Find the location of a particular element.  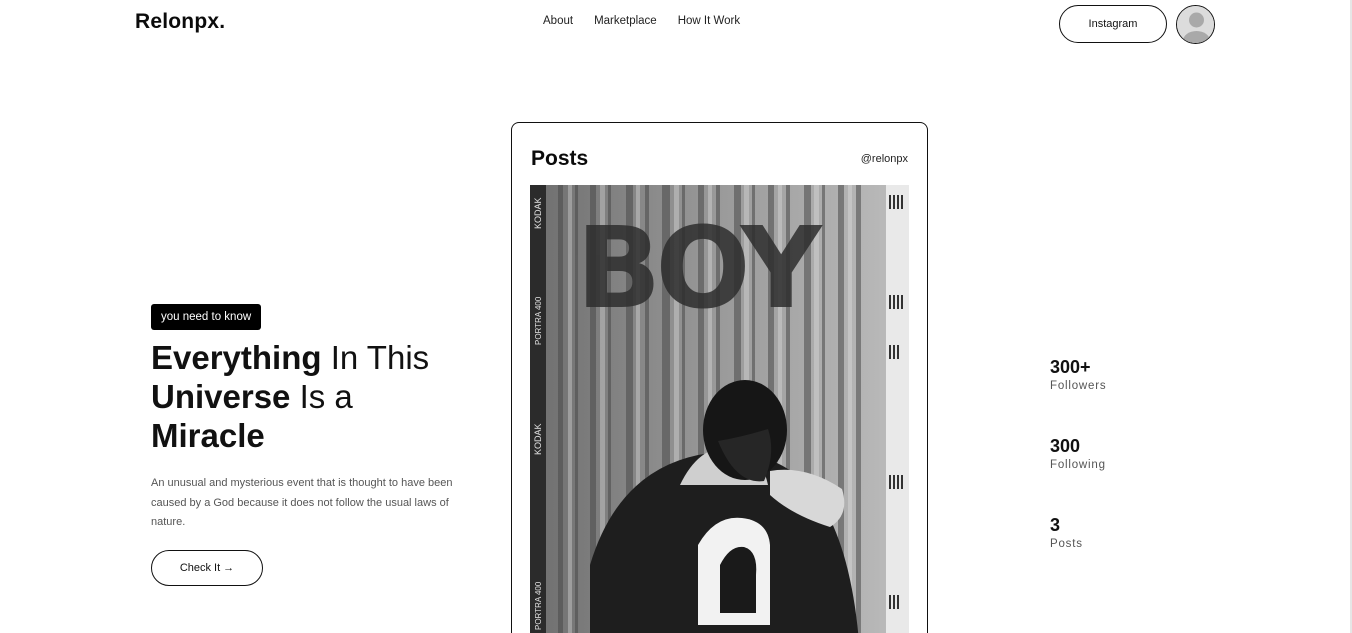

instagram-button: Instagram is located at coordinates (1113, 24).